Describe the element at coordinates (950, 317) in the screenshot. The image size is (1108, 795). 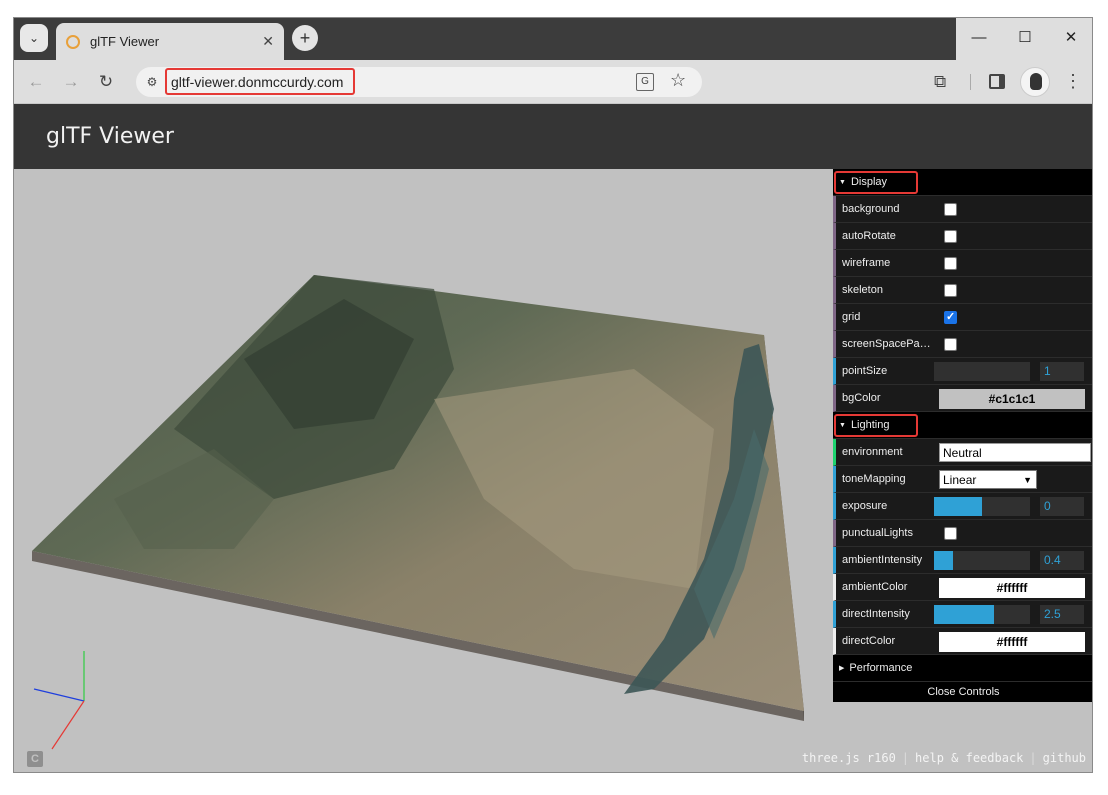
I see `grid-checkbox` at that location.